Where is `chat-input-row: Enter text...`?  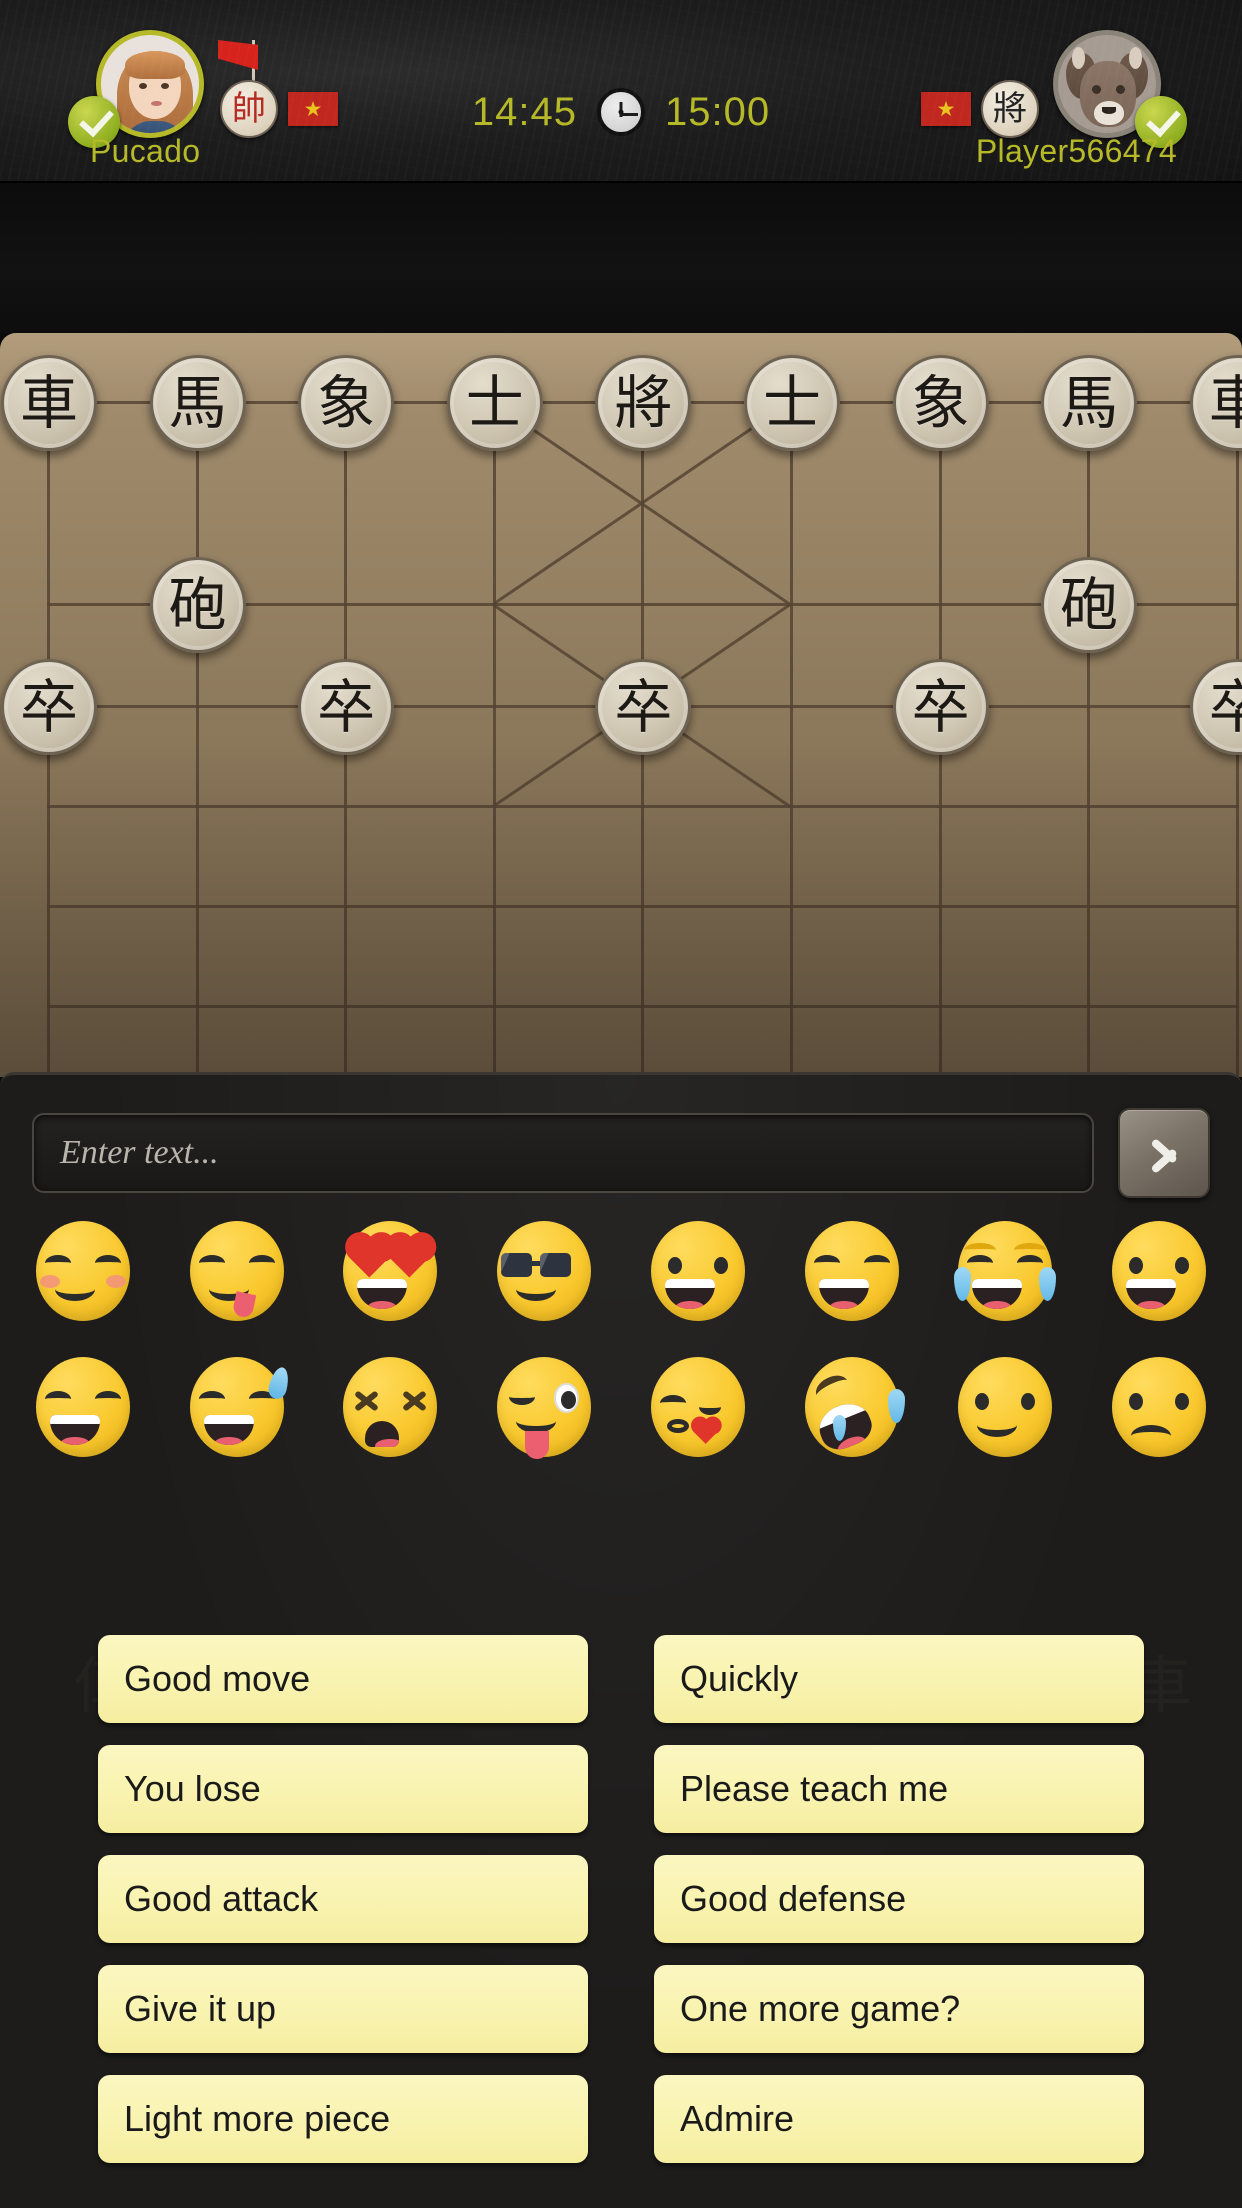
chat-input-row: Enter text... is located at coordinates (621, 1153).